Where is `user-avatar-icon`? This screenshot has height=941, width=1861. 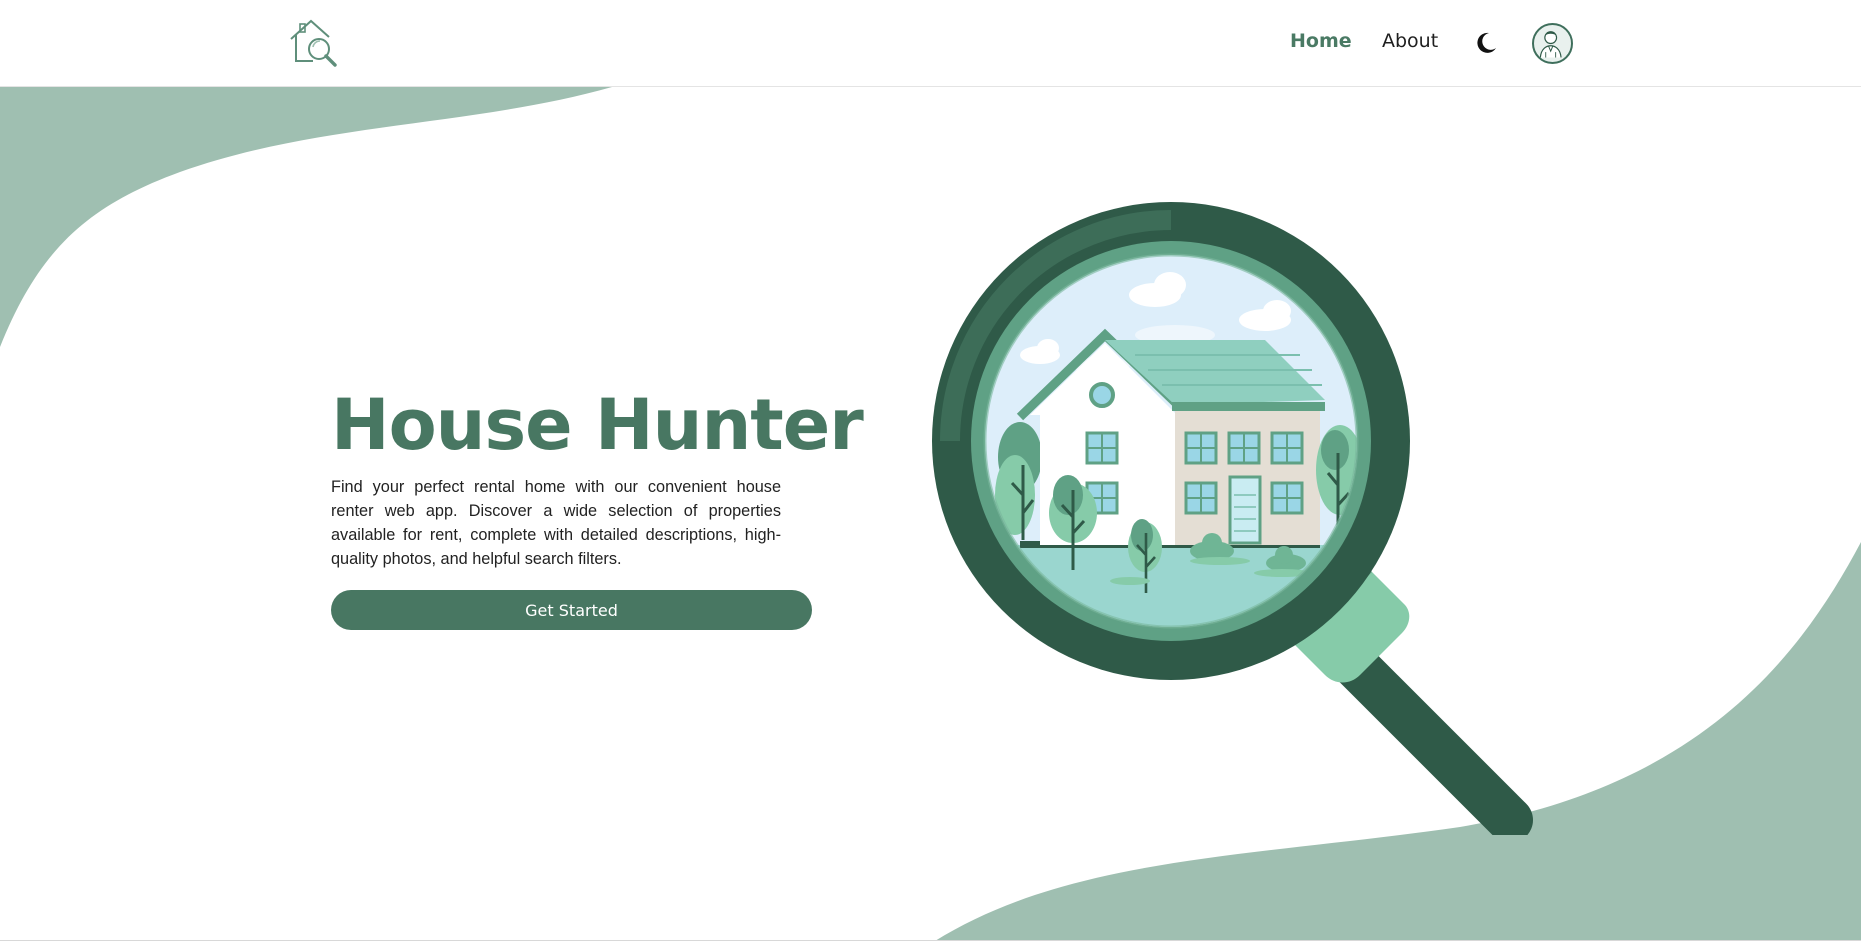 user-avatar-icon is located at coordinates (1550, 44).